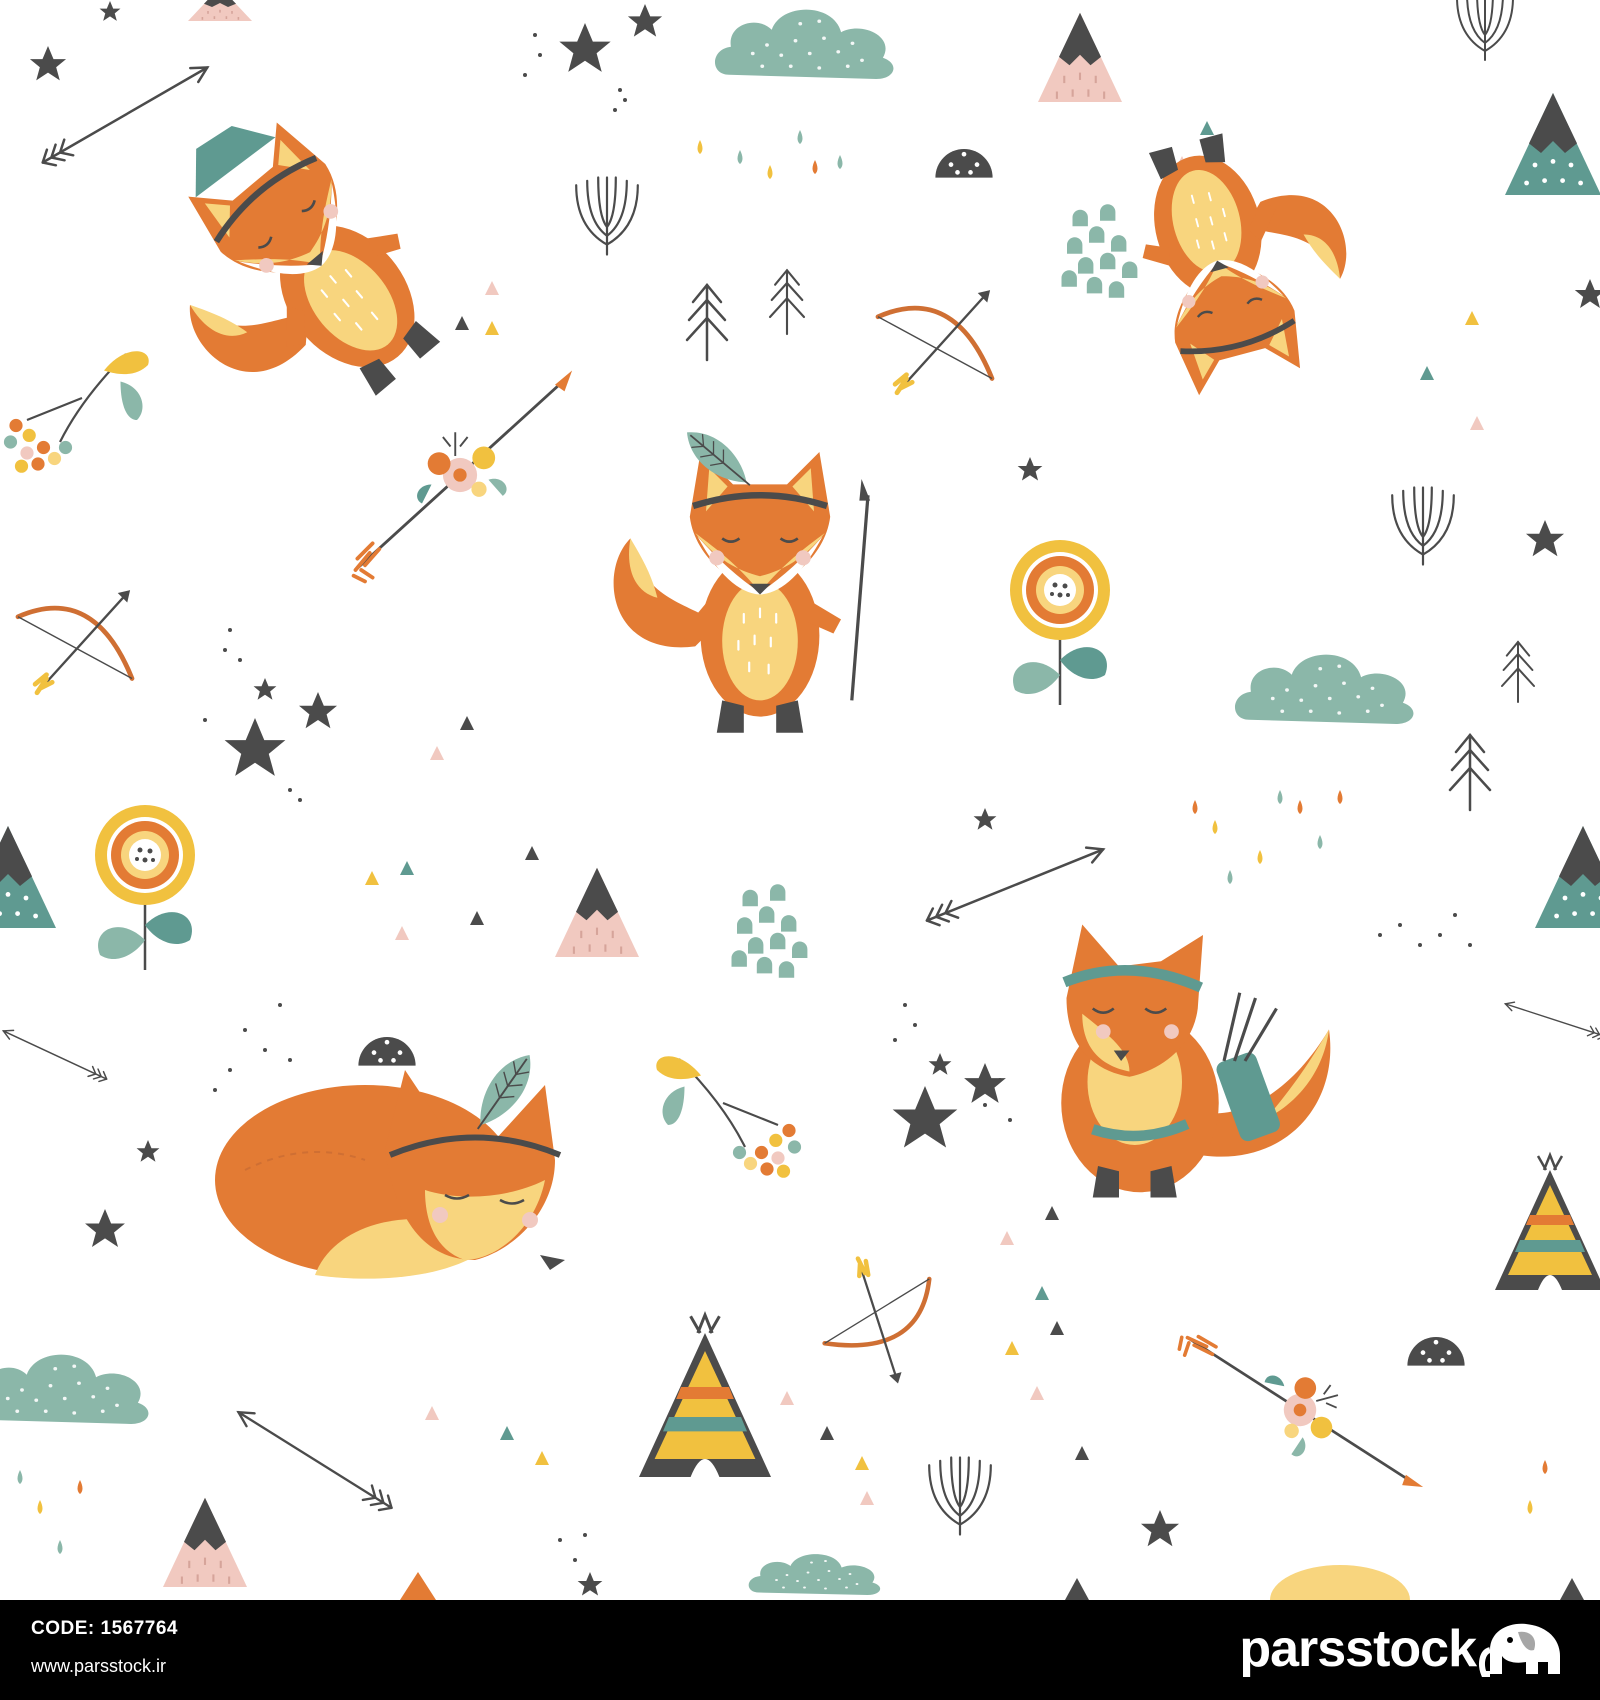 The image size is (1600, 1700). I want to click on image-code: CODE: 1567764, so click(104, 1629).